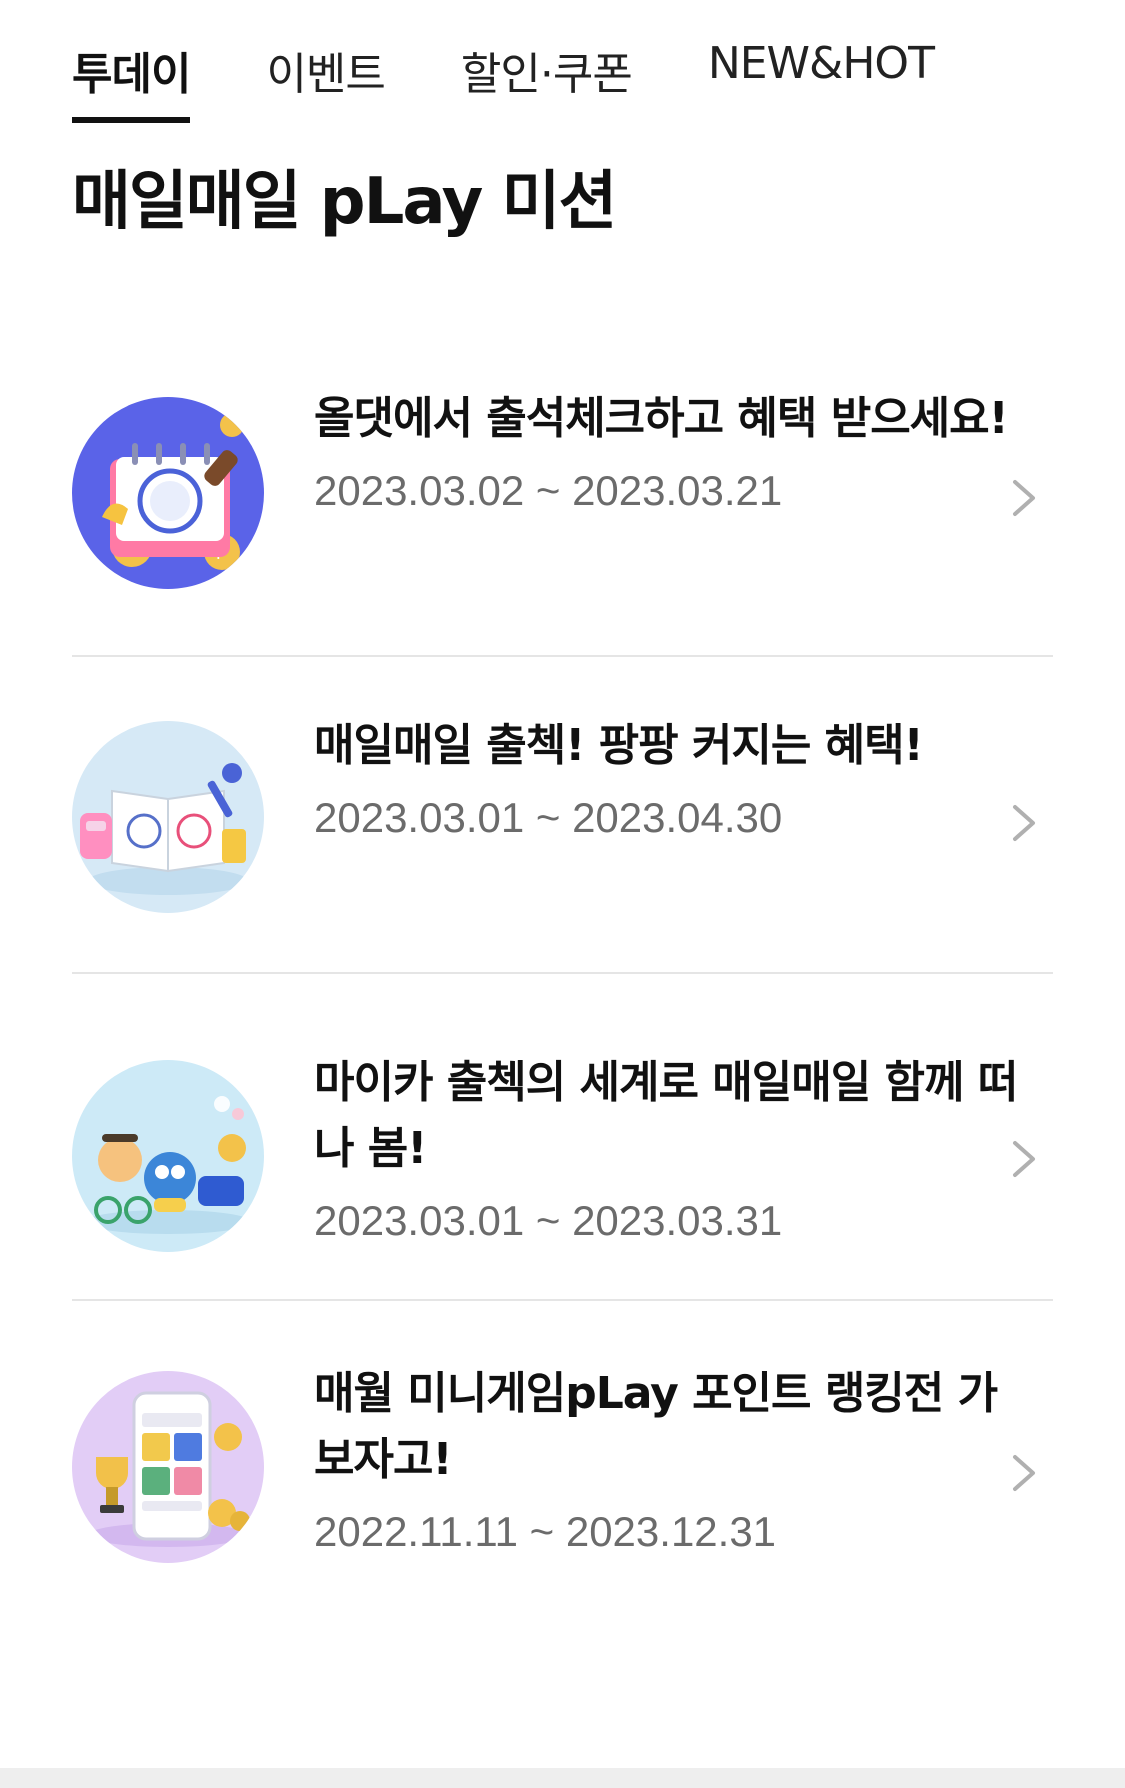 The image size is (1125, 1788). Describe the element at coordinates (545, 1531) in the screenshot. I see `mission-date-range: 2022.11.11 ~ 2023.12.31` at that location.